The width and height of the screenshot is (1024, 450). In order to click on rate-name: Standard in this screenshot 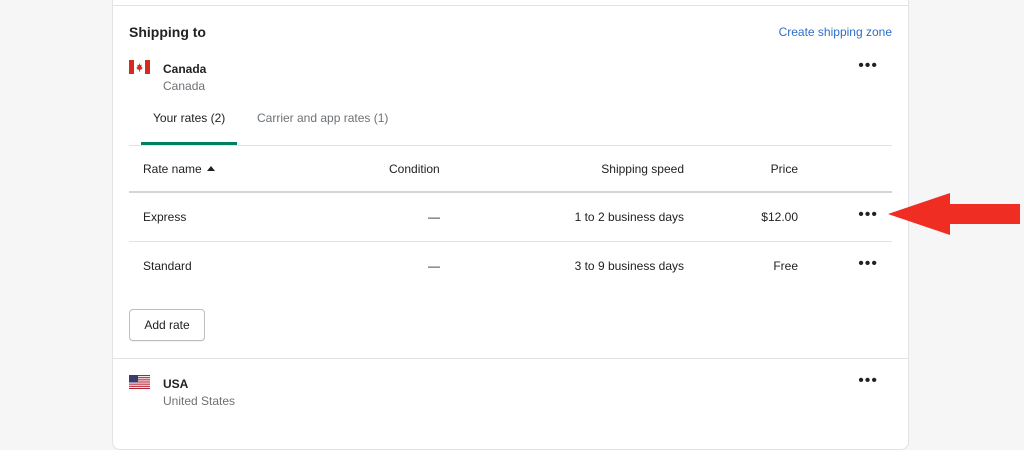, I will do `click(167, 266)`.